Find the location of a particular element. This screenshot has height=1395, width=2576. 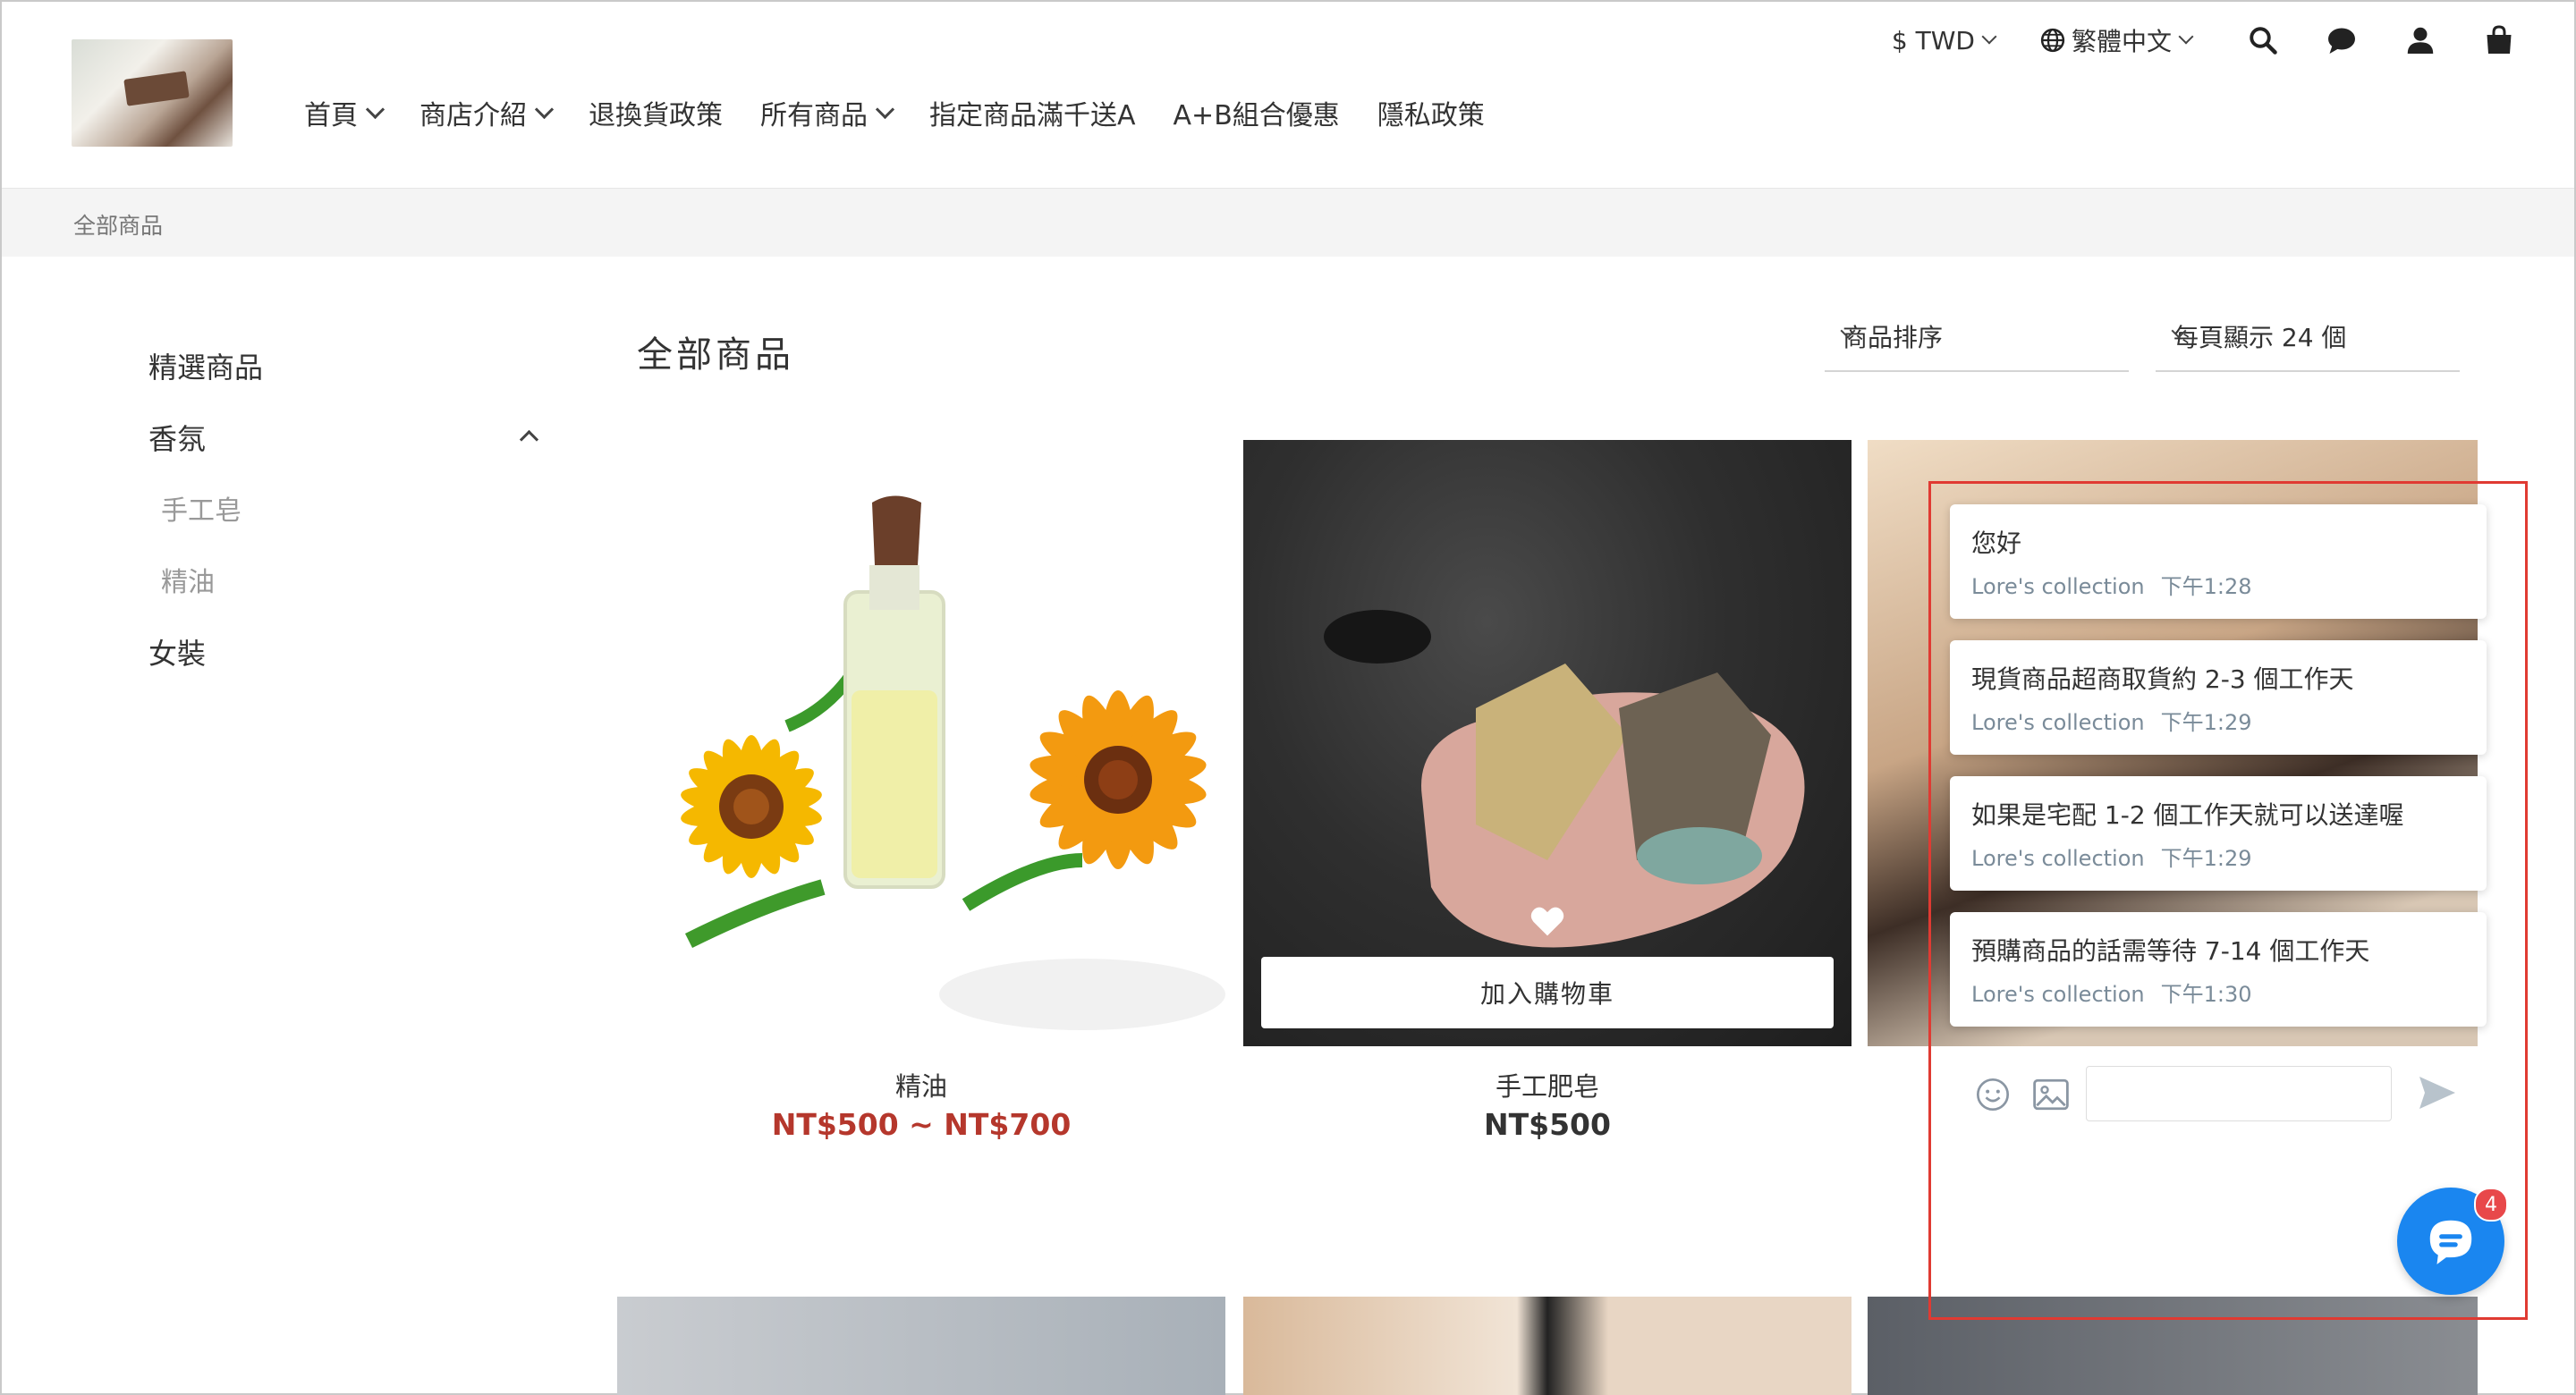

chat-message-text: 預購商品的話需等待 7-14 個工作天 is located at coordinates (2170, 951).